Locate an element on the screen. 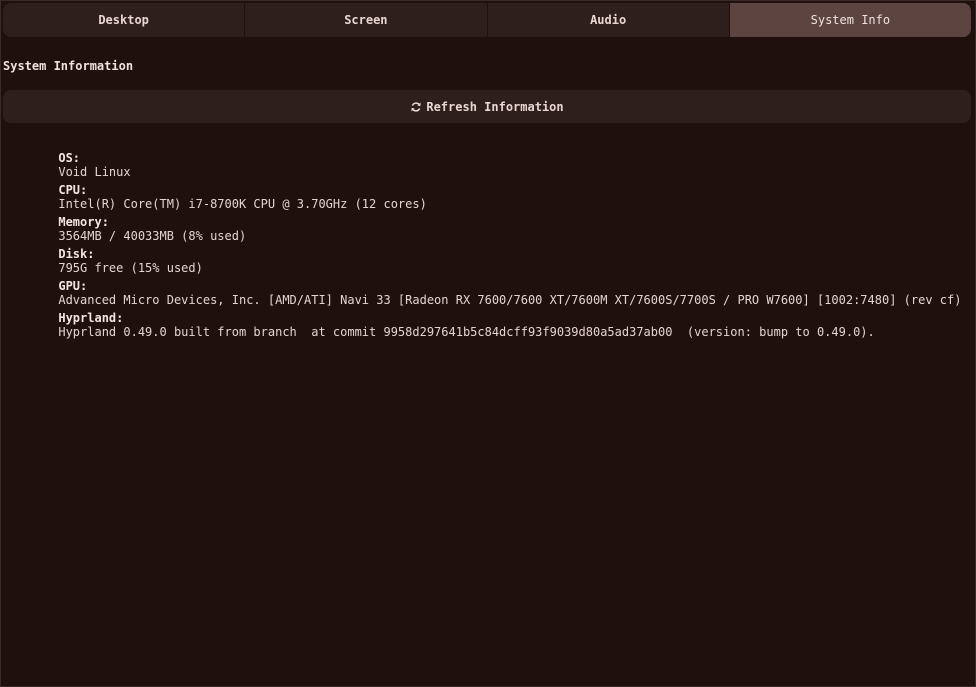 Image resolution: width=976 pixels, height=687 pixels. tab-system-info: System Info is located at coordinates (850, 20).